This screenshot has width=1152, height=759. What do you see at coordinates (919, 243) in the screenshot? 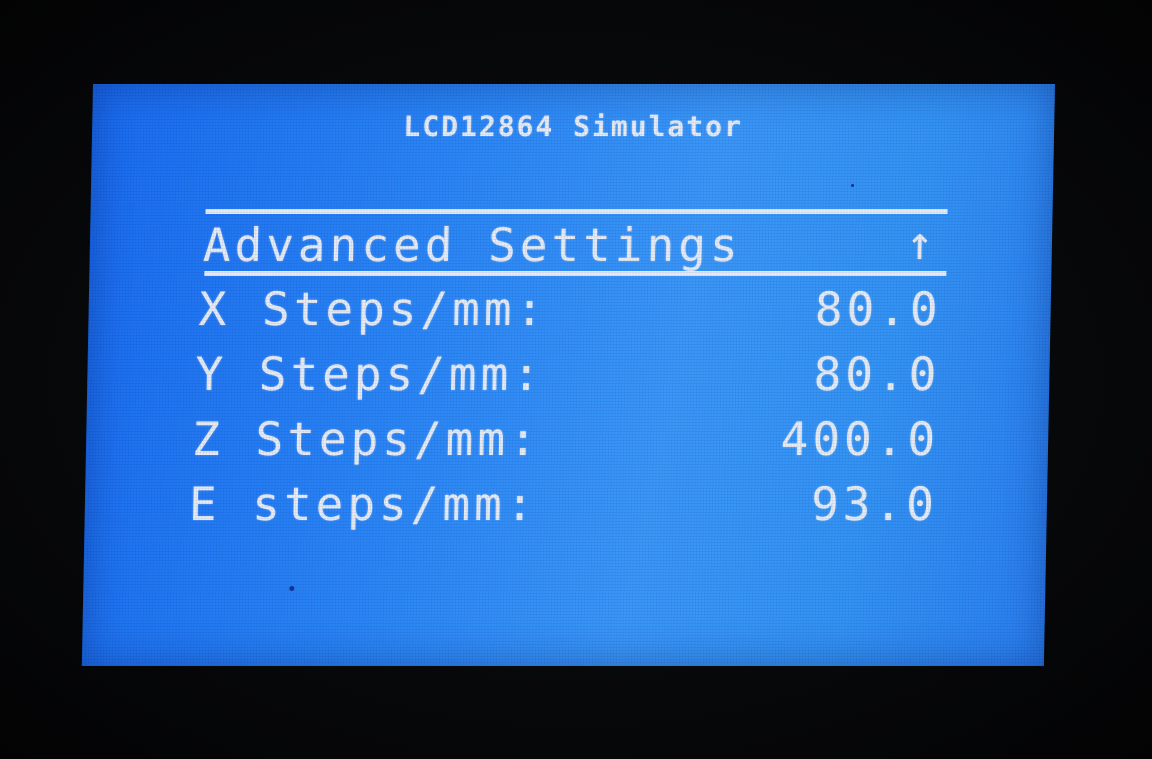
I see `up-arrow-icon: ↑` at bounding box center [919, 243].